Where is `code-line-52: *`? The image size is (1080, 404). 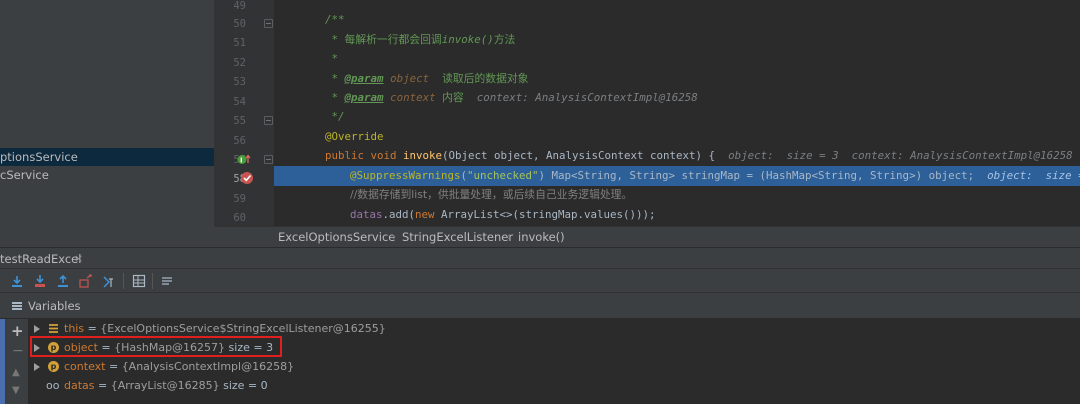 code-line-52: * is located at coordinates (677, 59).